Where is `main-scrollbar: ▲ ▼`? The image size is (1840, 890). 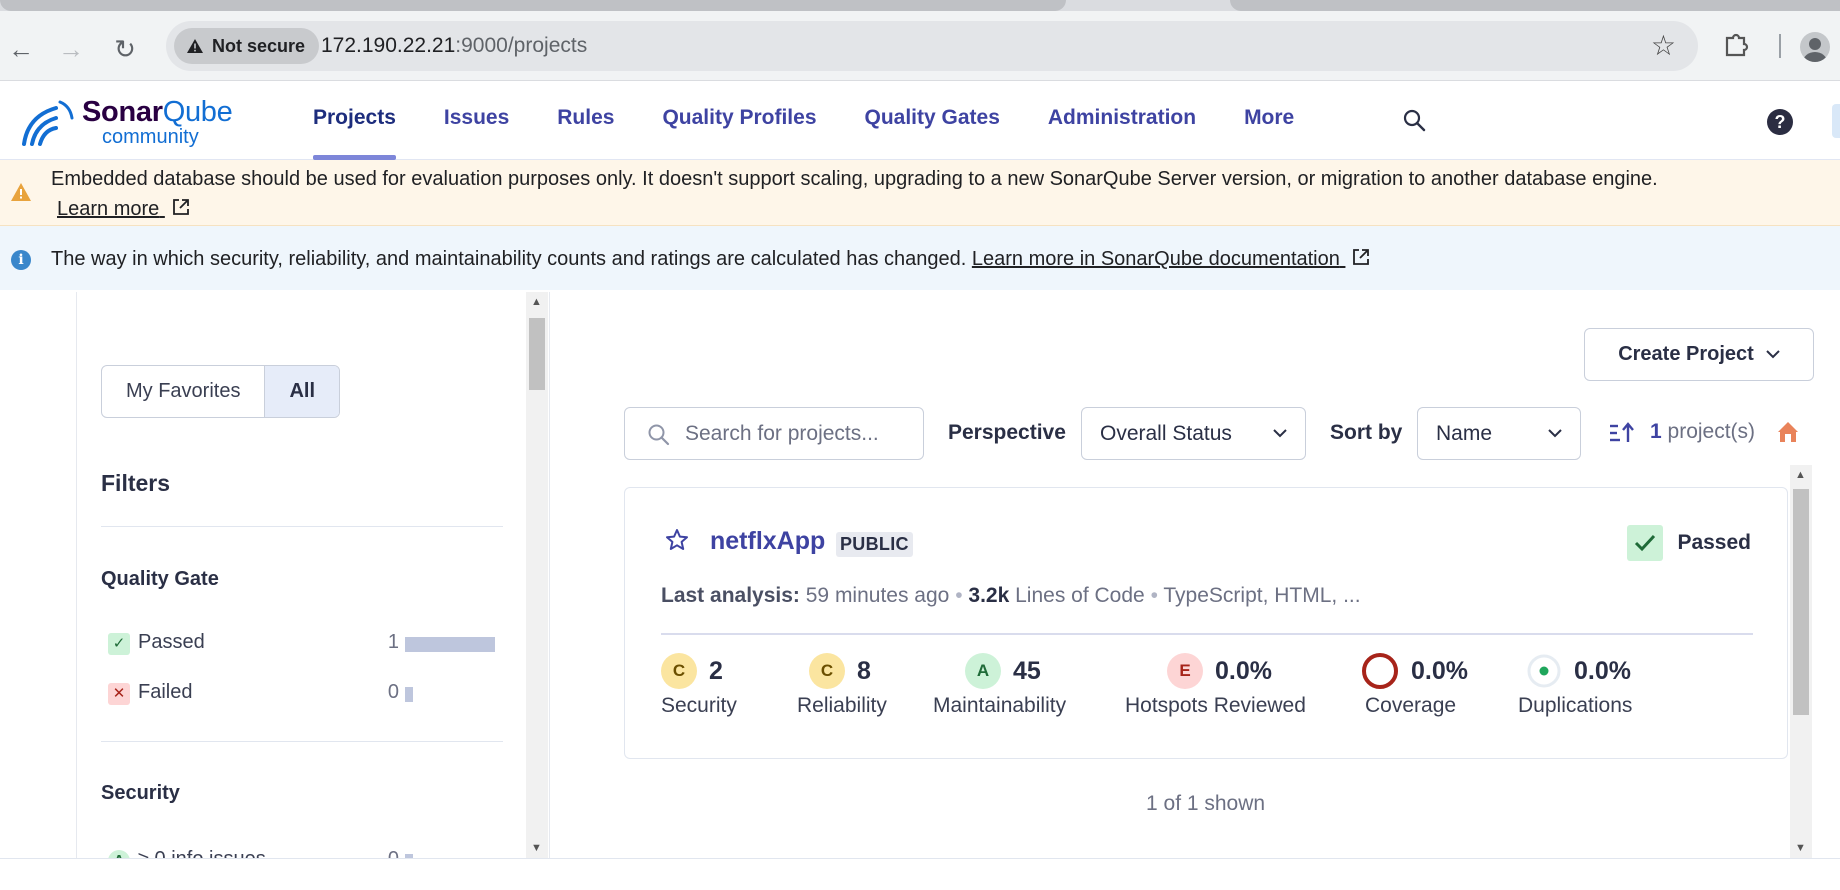 main-scrollbar: ▲ ▼ is located at coordinates (1801, 661).